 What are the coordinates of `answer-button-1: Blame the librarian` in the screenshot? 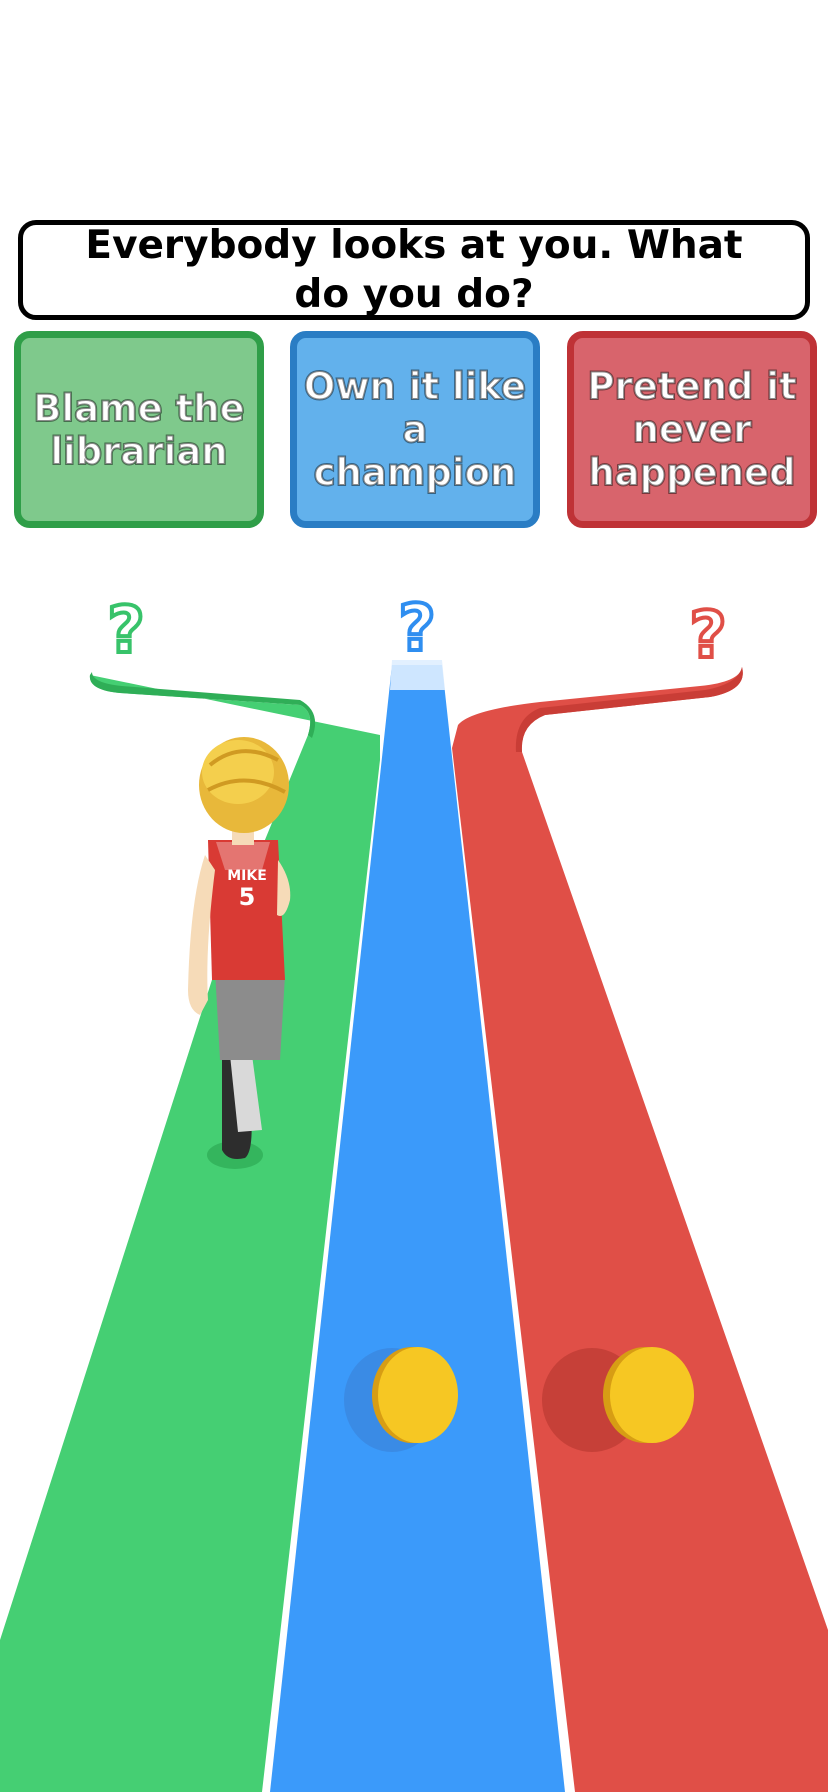 It's located at (139, 429).